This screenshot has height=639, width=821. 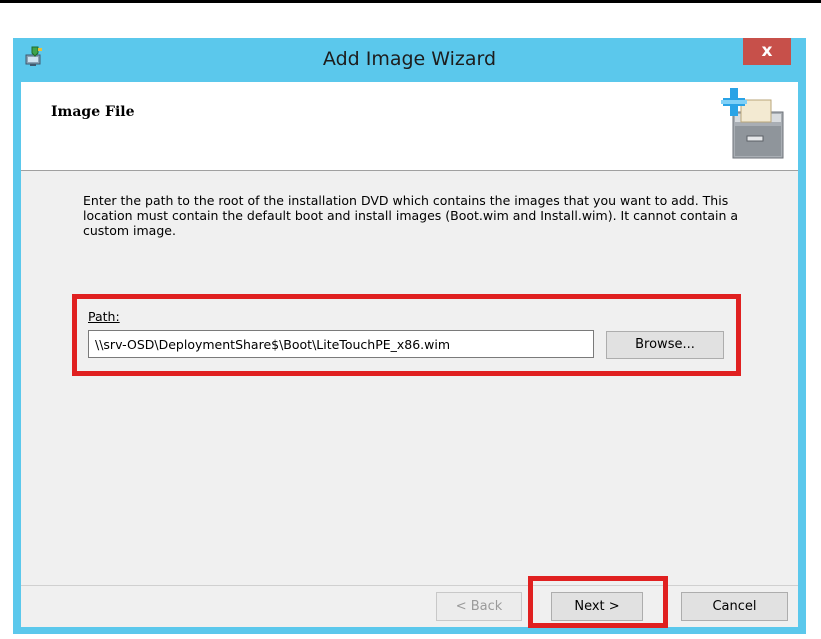 I want to click on page-title: Image File, so click(x=93, y=112).